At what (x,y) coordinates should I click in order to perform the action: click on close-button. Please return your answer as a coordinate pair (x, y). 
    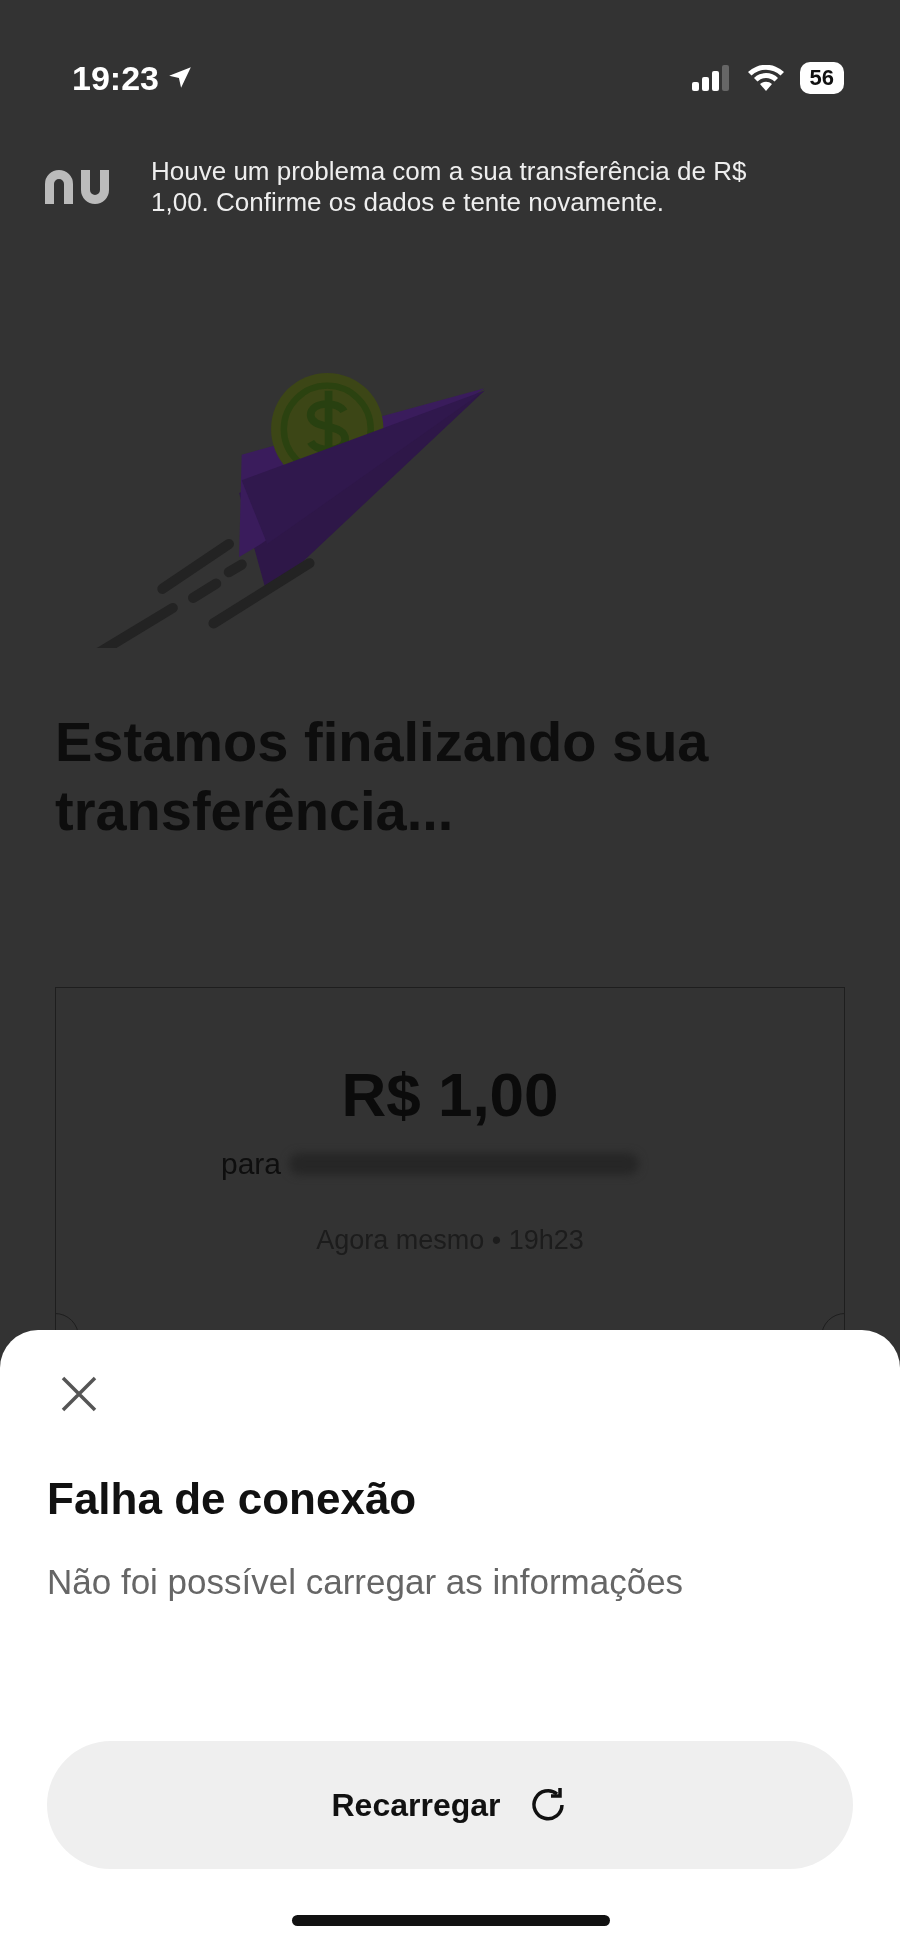
    Looking at the image, I should click on (79, 1394).